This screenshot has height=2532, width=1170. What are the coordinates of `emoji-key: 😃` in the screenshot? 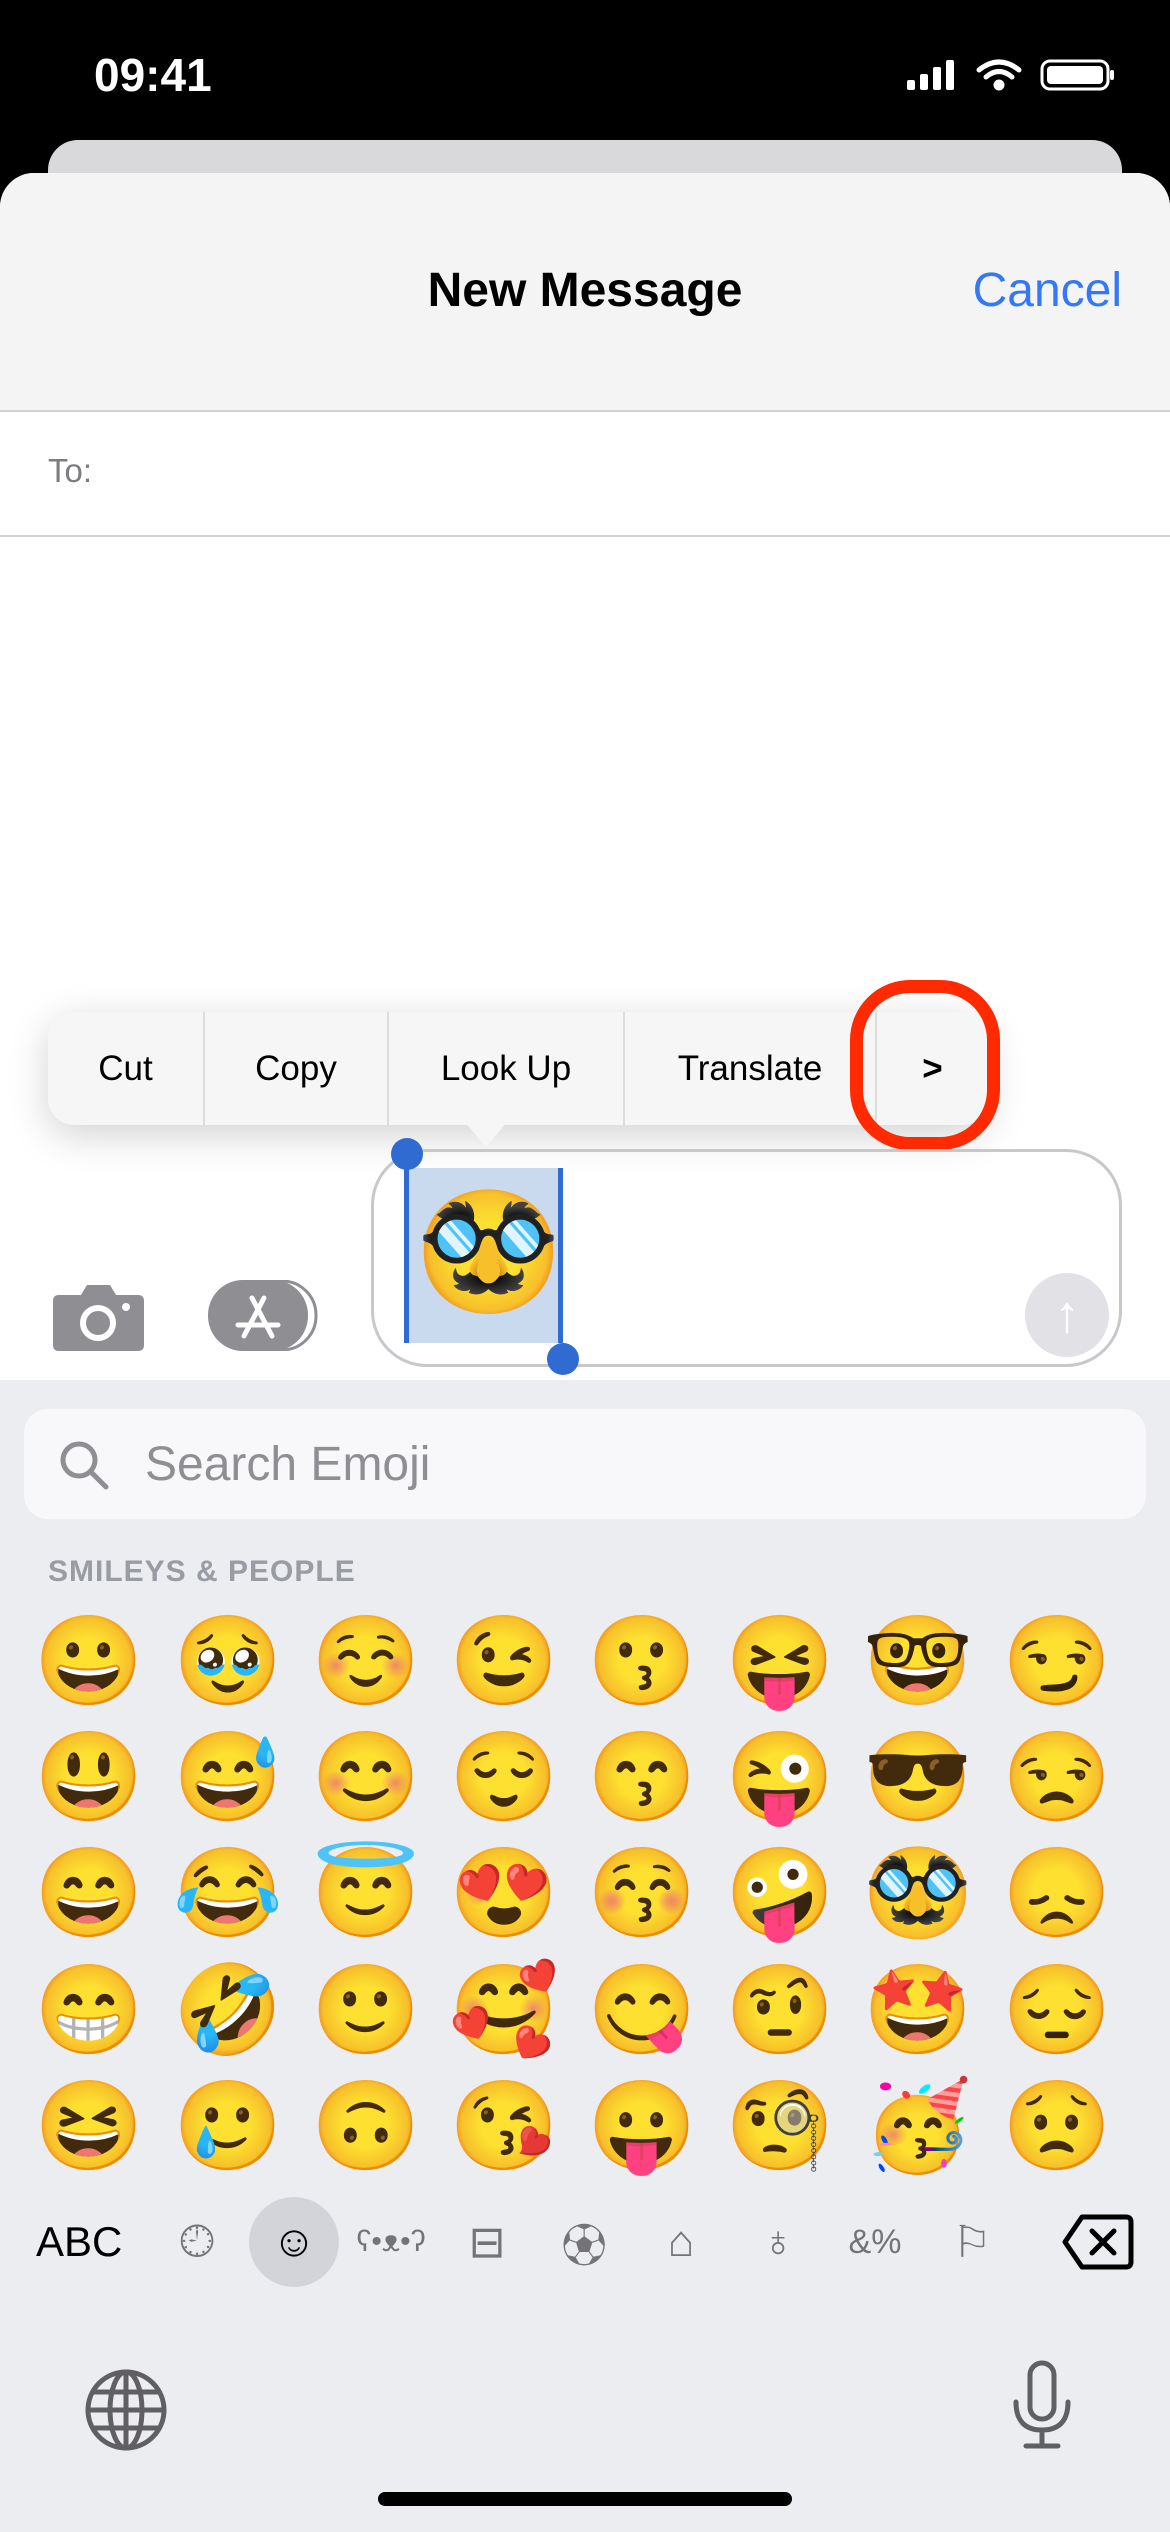 It's located at (89, 1777).